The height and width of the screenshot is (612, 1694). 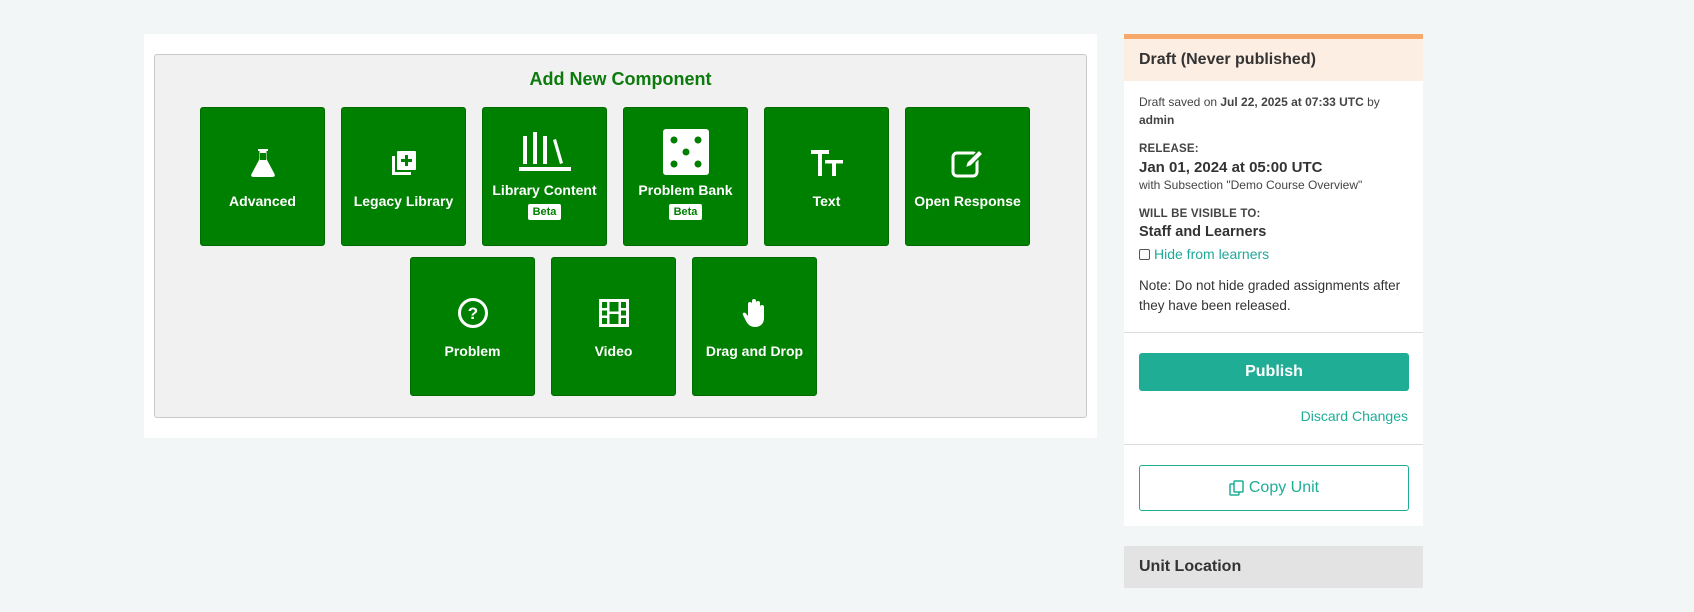 I want to click on library-content-component-button: Library Content Beta, so click(x=544, y=176).